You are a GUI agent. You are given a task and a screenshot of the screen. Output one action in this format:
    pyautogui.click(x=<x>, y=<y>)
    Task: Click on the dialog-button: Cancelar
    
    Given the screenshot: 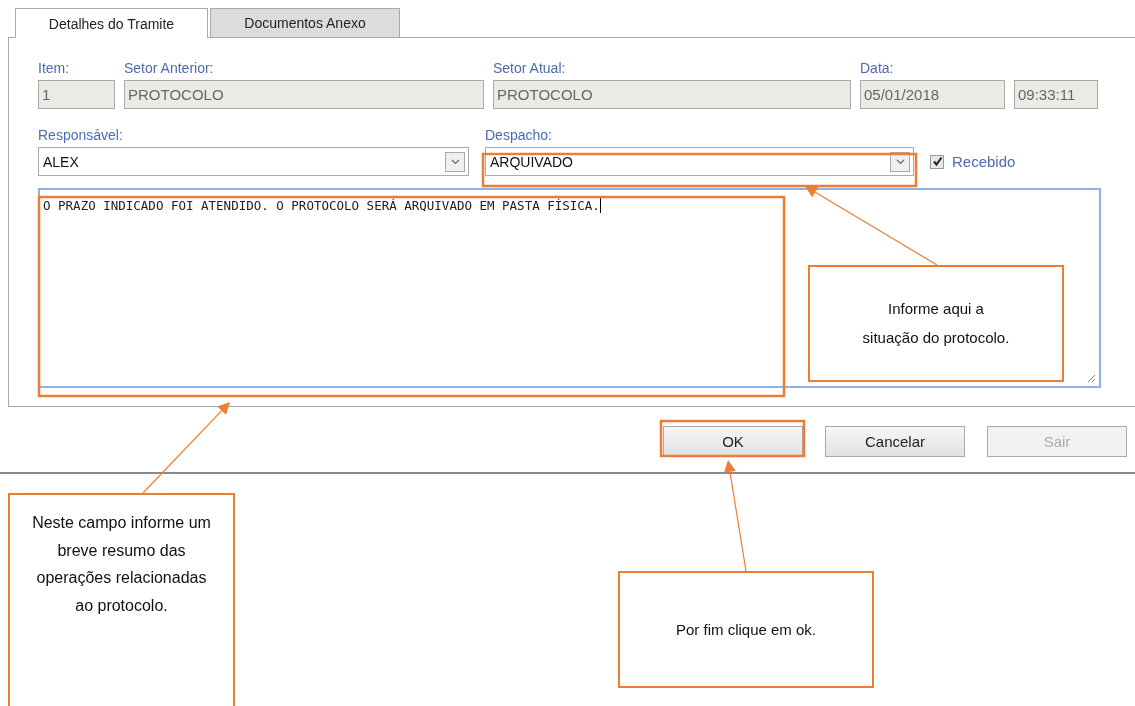 What is the action you would take?
    pyautogui.click(x=895, y=441)
    